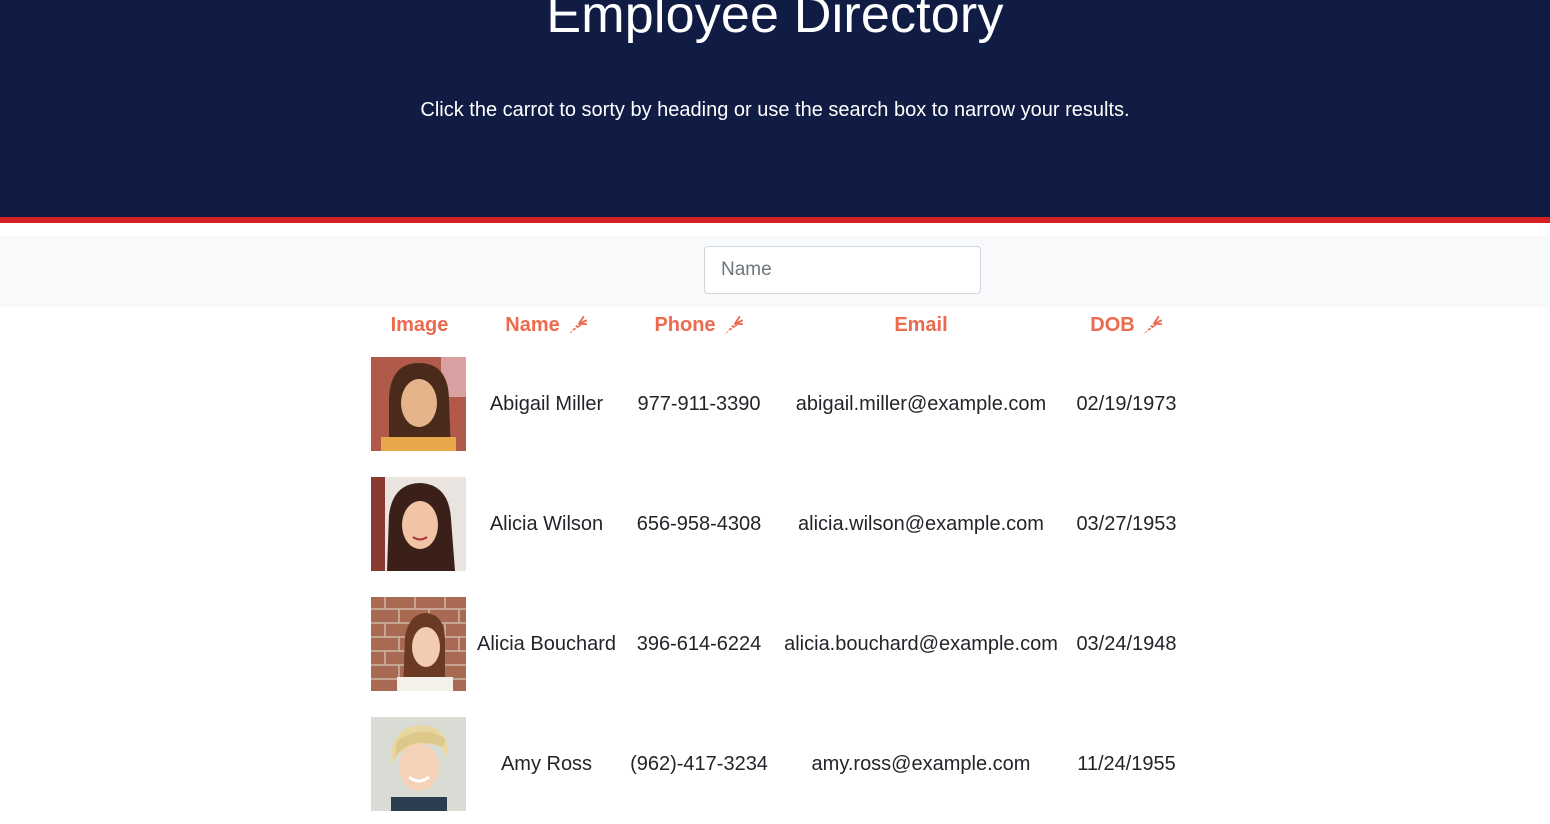 The image size is (1550, 824). I want to click on column-header-label: Name, so click(532, 325).